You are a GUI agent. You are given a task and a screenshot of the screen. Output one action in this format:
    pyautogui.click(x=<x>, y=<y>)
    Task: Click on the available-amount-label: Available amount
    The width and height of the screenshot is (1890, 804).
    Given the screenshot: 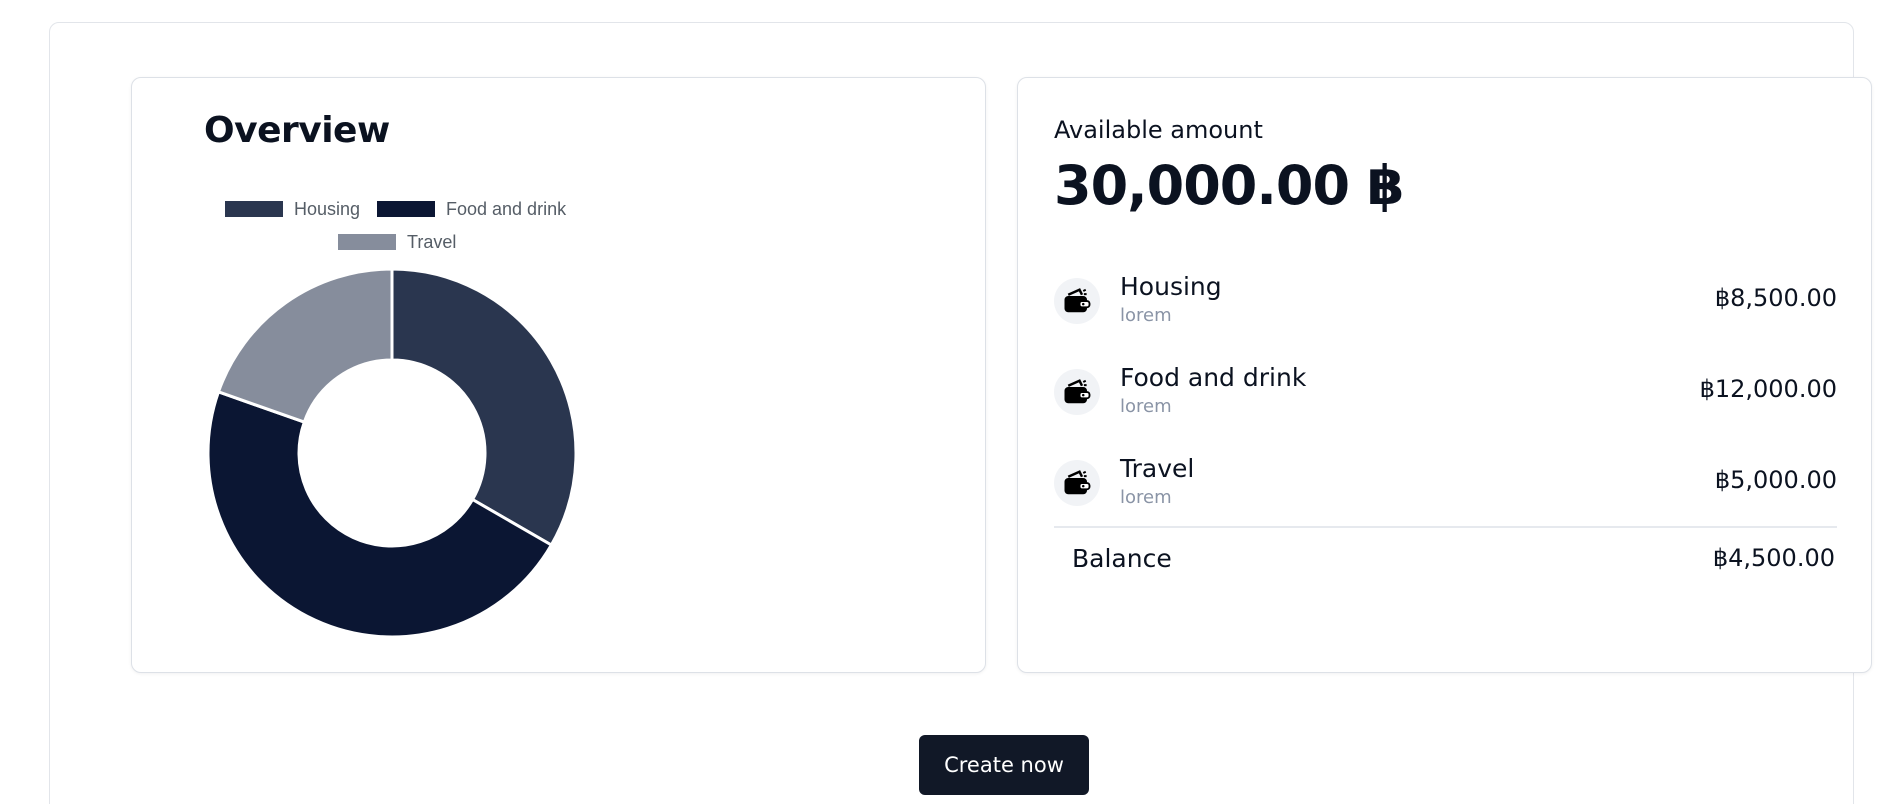 What is the action you would take?
    pyautogui.click(x=1158, y=130)
    